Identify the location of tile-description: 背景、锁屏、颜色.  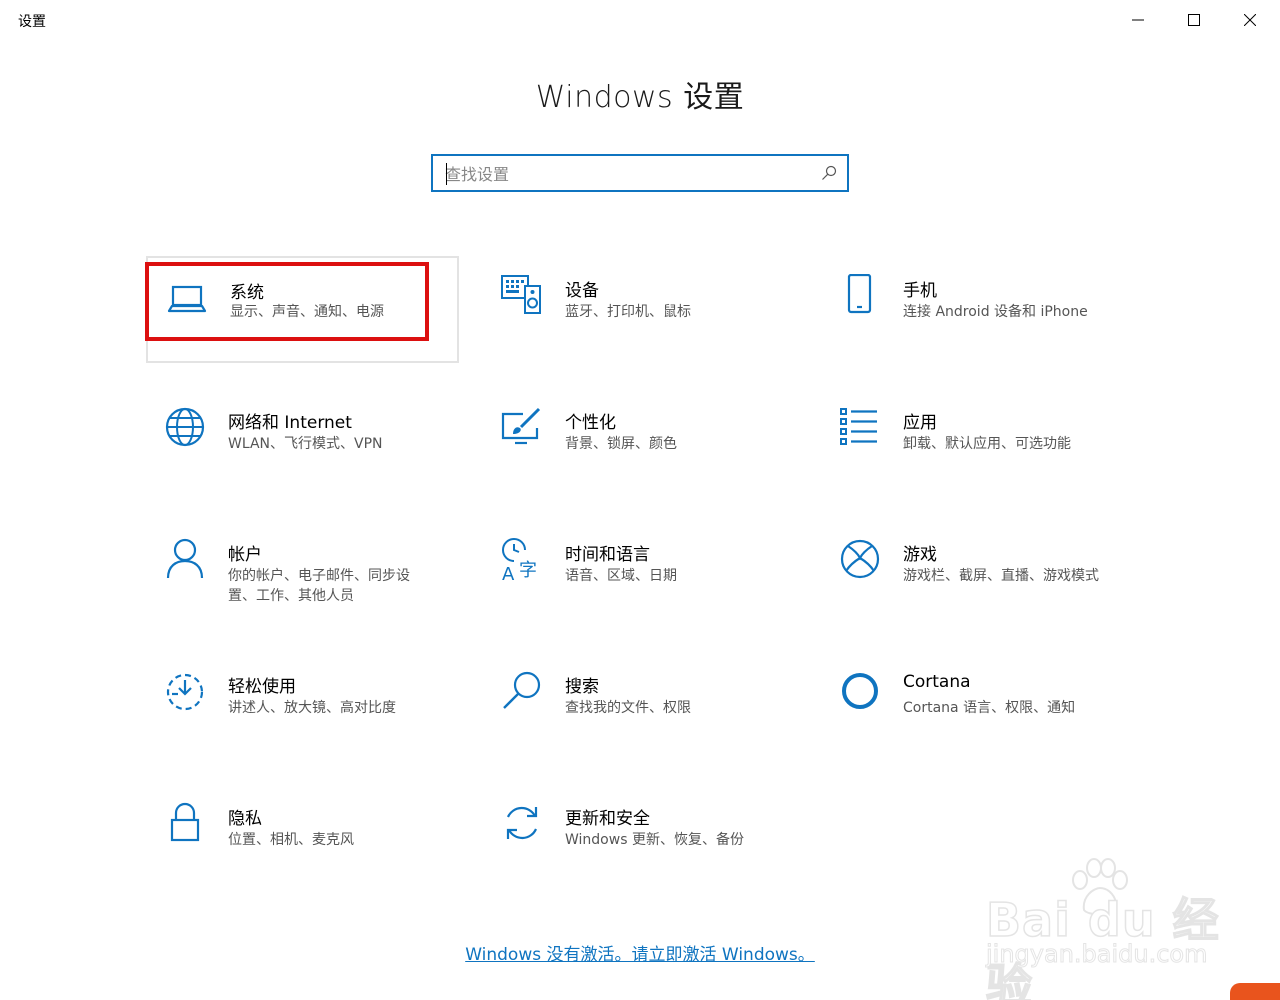
(621, 444).